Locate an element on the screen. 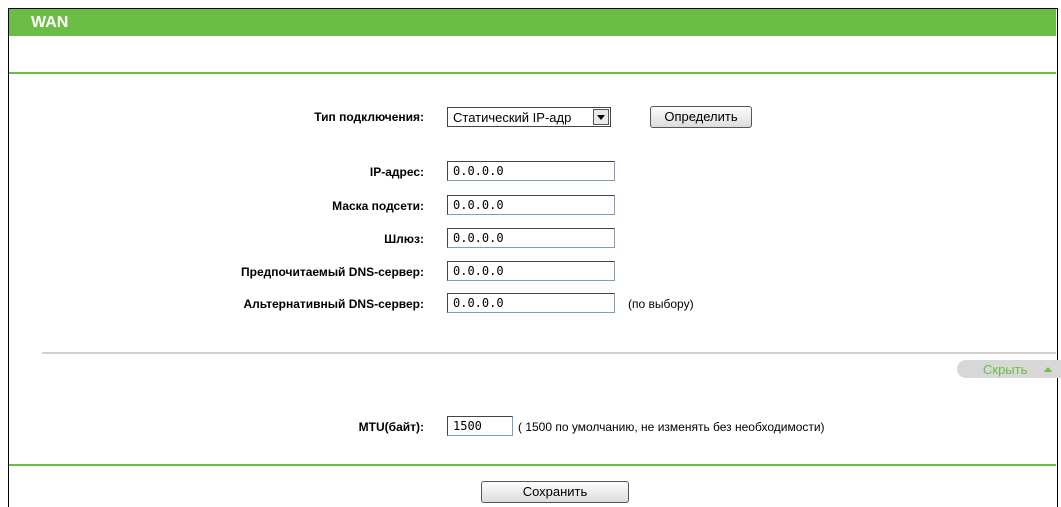  primary-dns-input: 0.0.0.0 is located at coordinates (531, 271).